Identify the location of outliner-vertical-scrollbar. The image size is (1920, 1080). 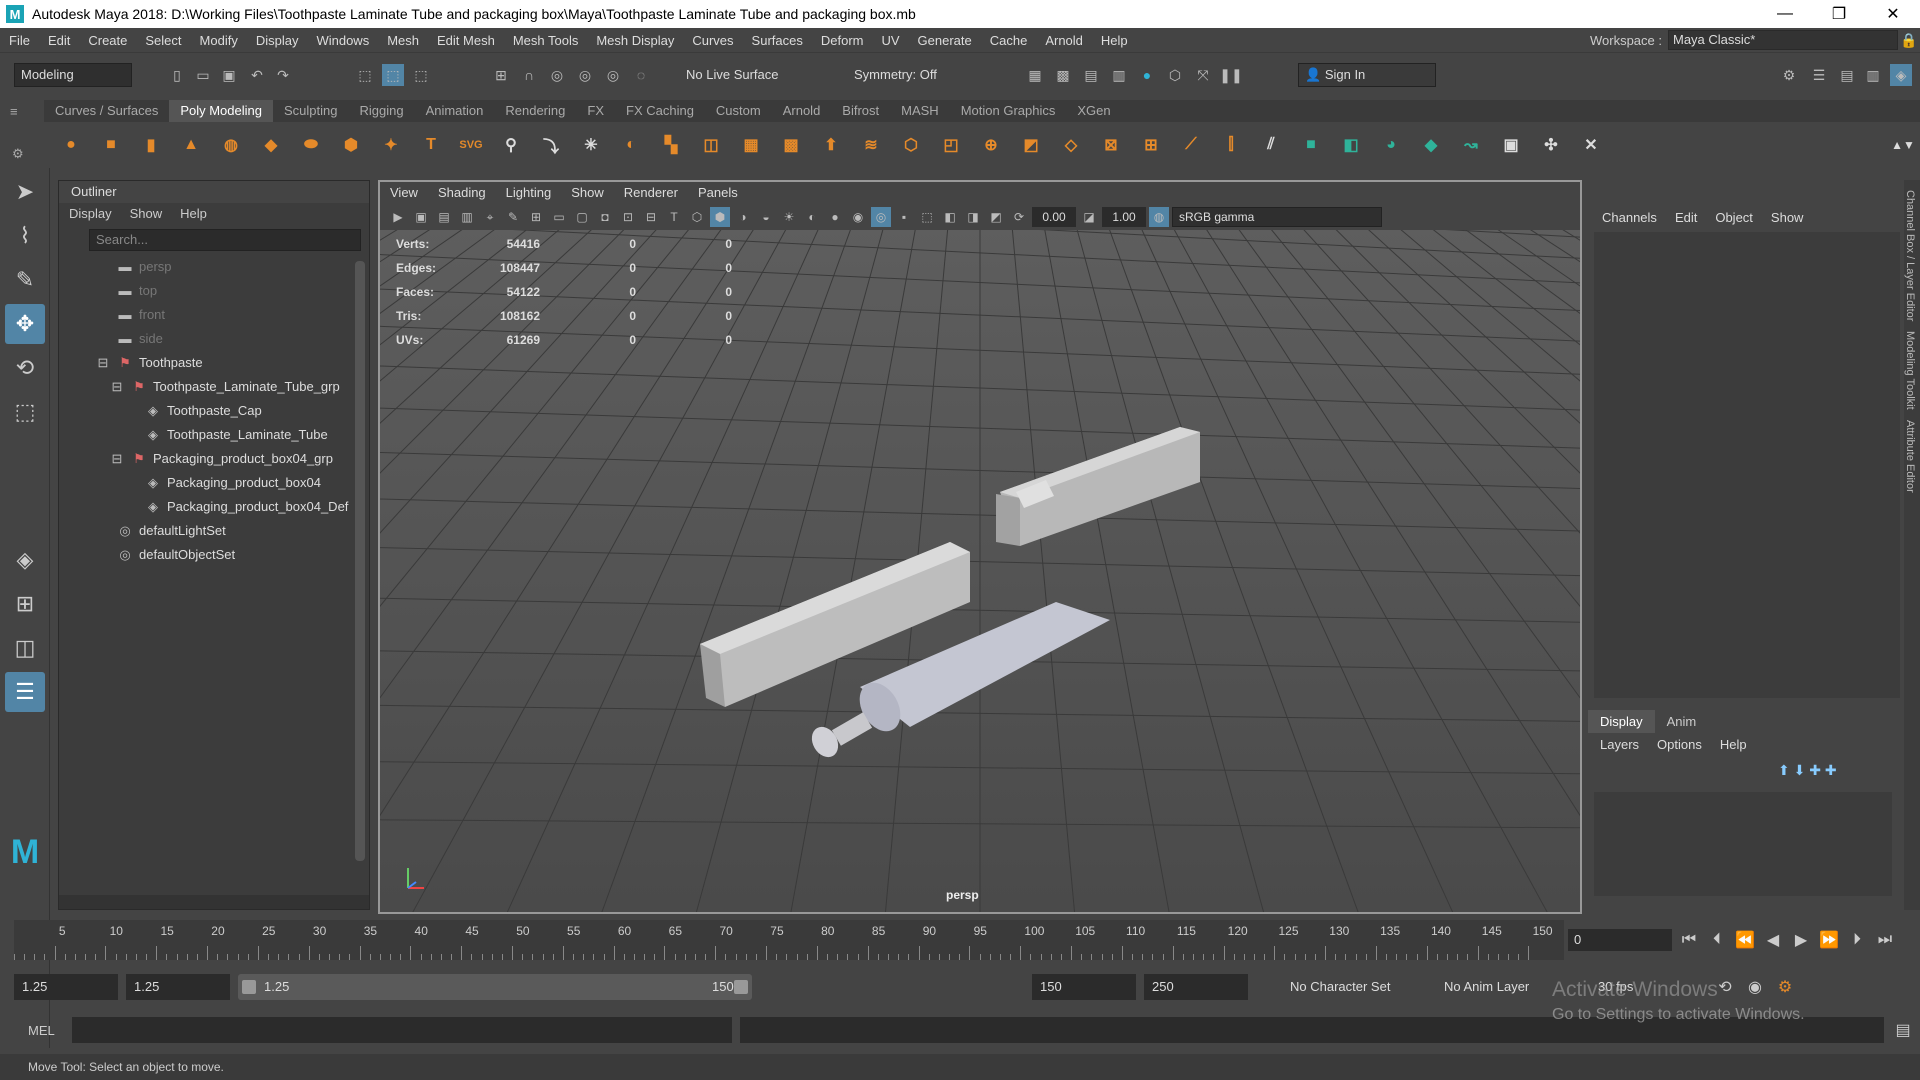
(360, 561).